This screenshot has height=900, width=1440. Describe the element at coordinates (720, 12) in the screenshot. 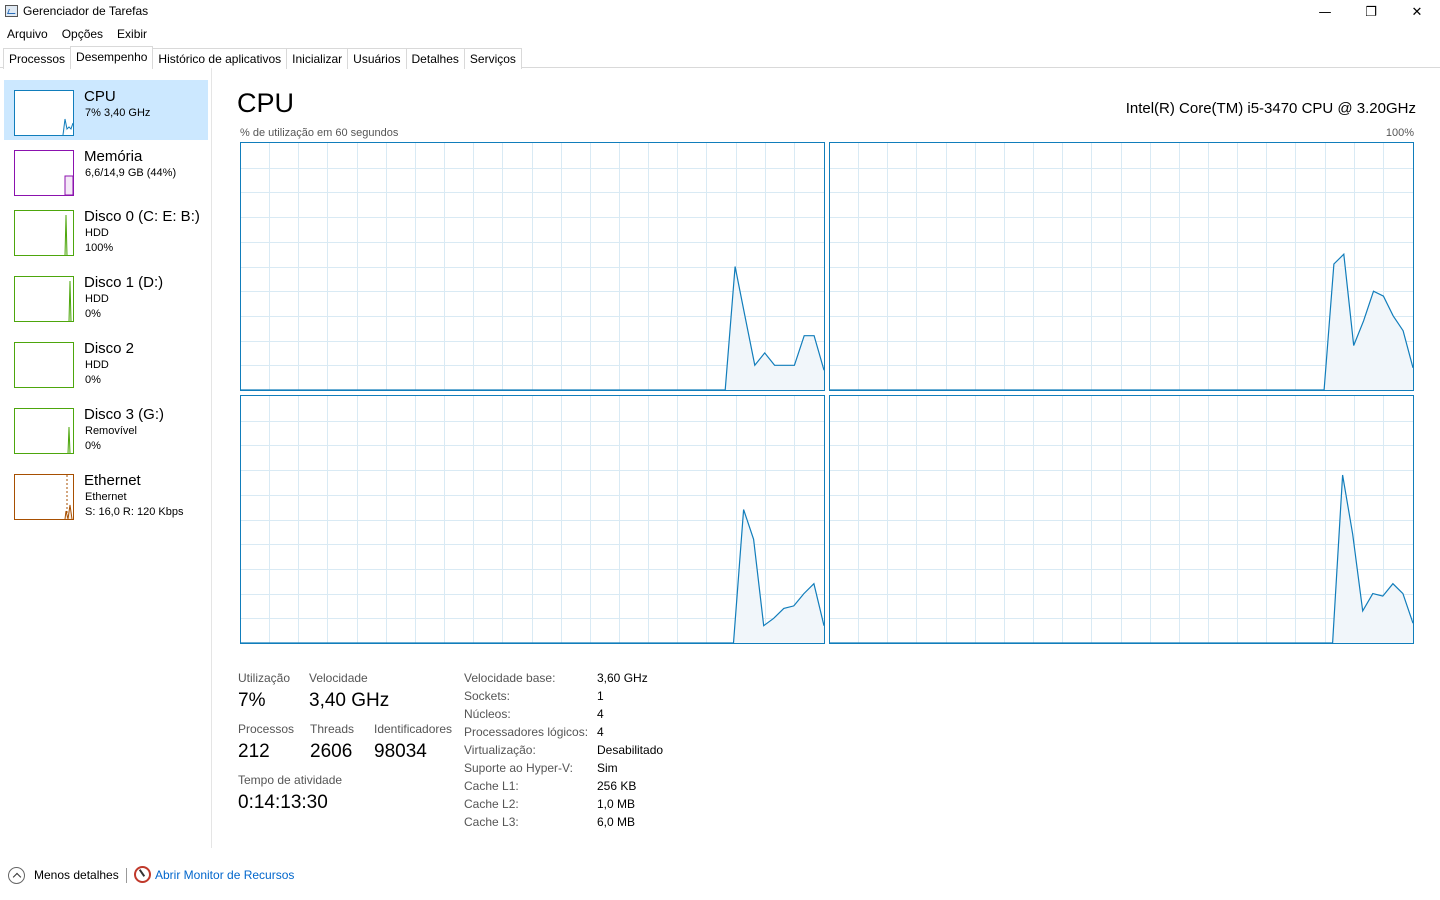

I see `title-bar: Gerenciador de Tarefas — ❐ ✕` at that location.